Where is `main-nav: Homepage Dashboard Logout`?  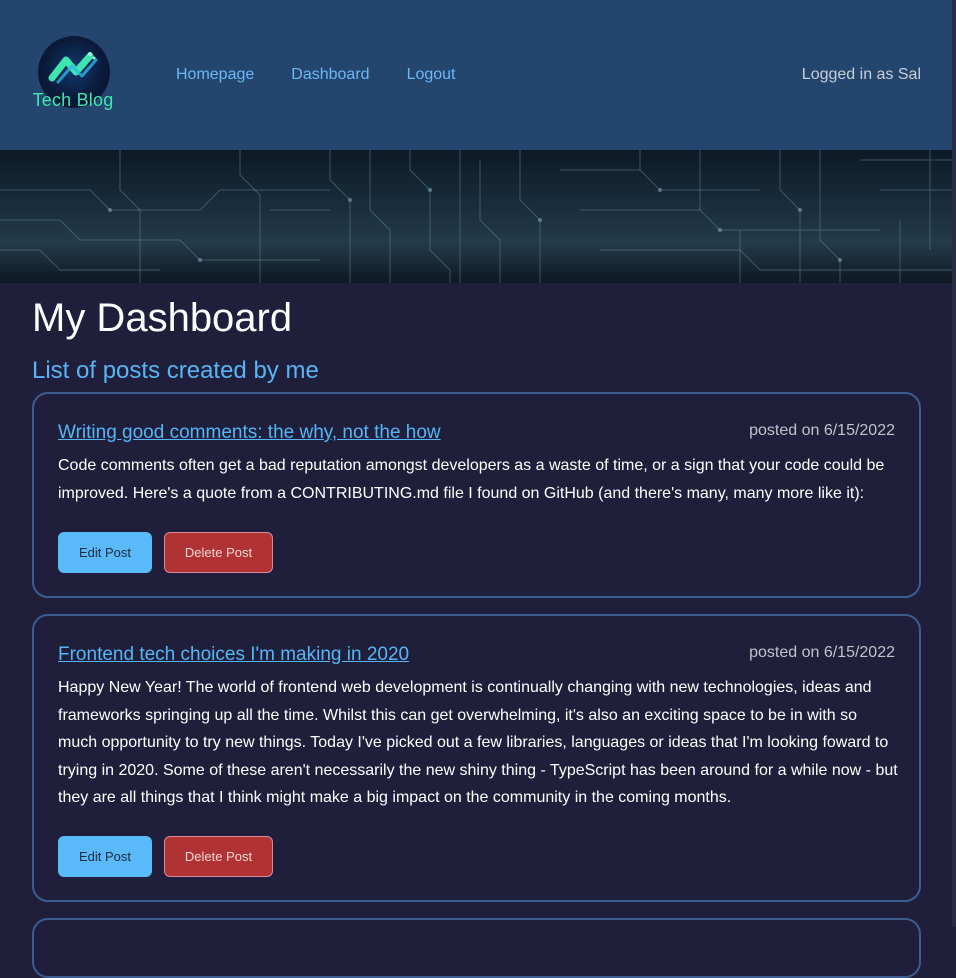
main-nav: Homepage Dashboard Logout is located at coordinates (316, 75).